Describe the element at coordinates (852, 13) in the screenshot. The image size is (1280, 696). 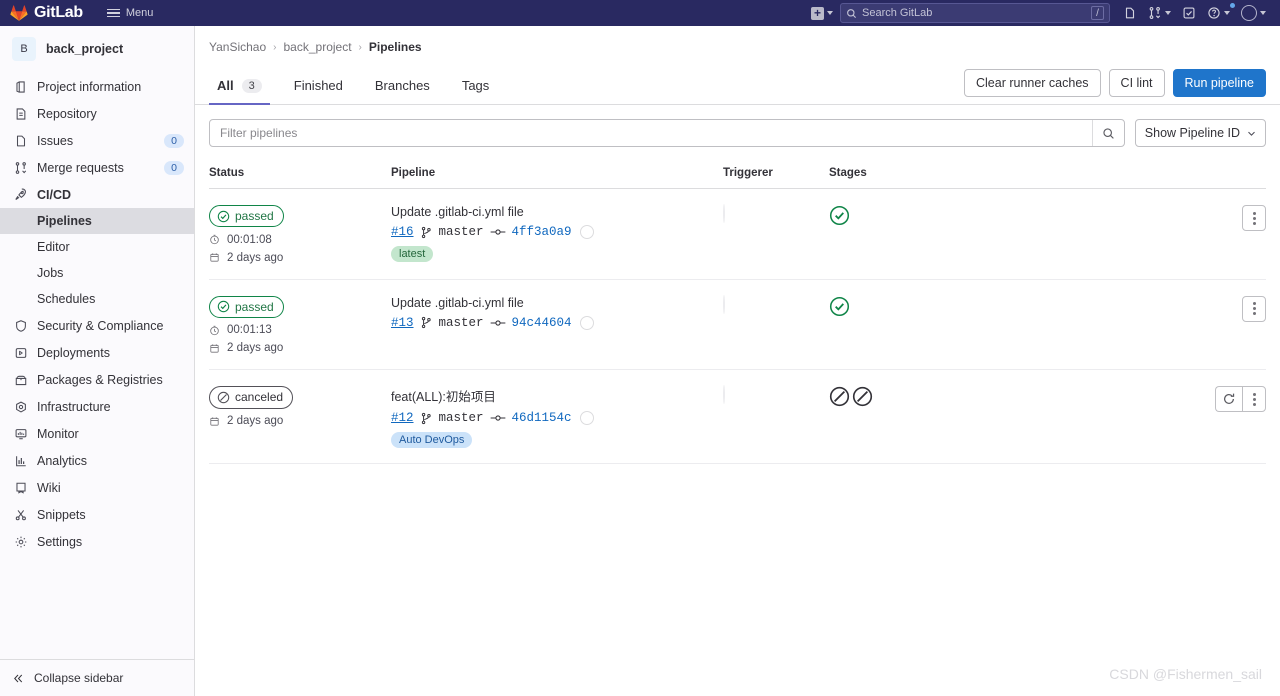
I see `search-icon` at that location.